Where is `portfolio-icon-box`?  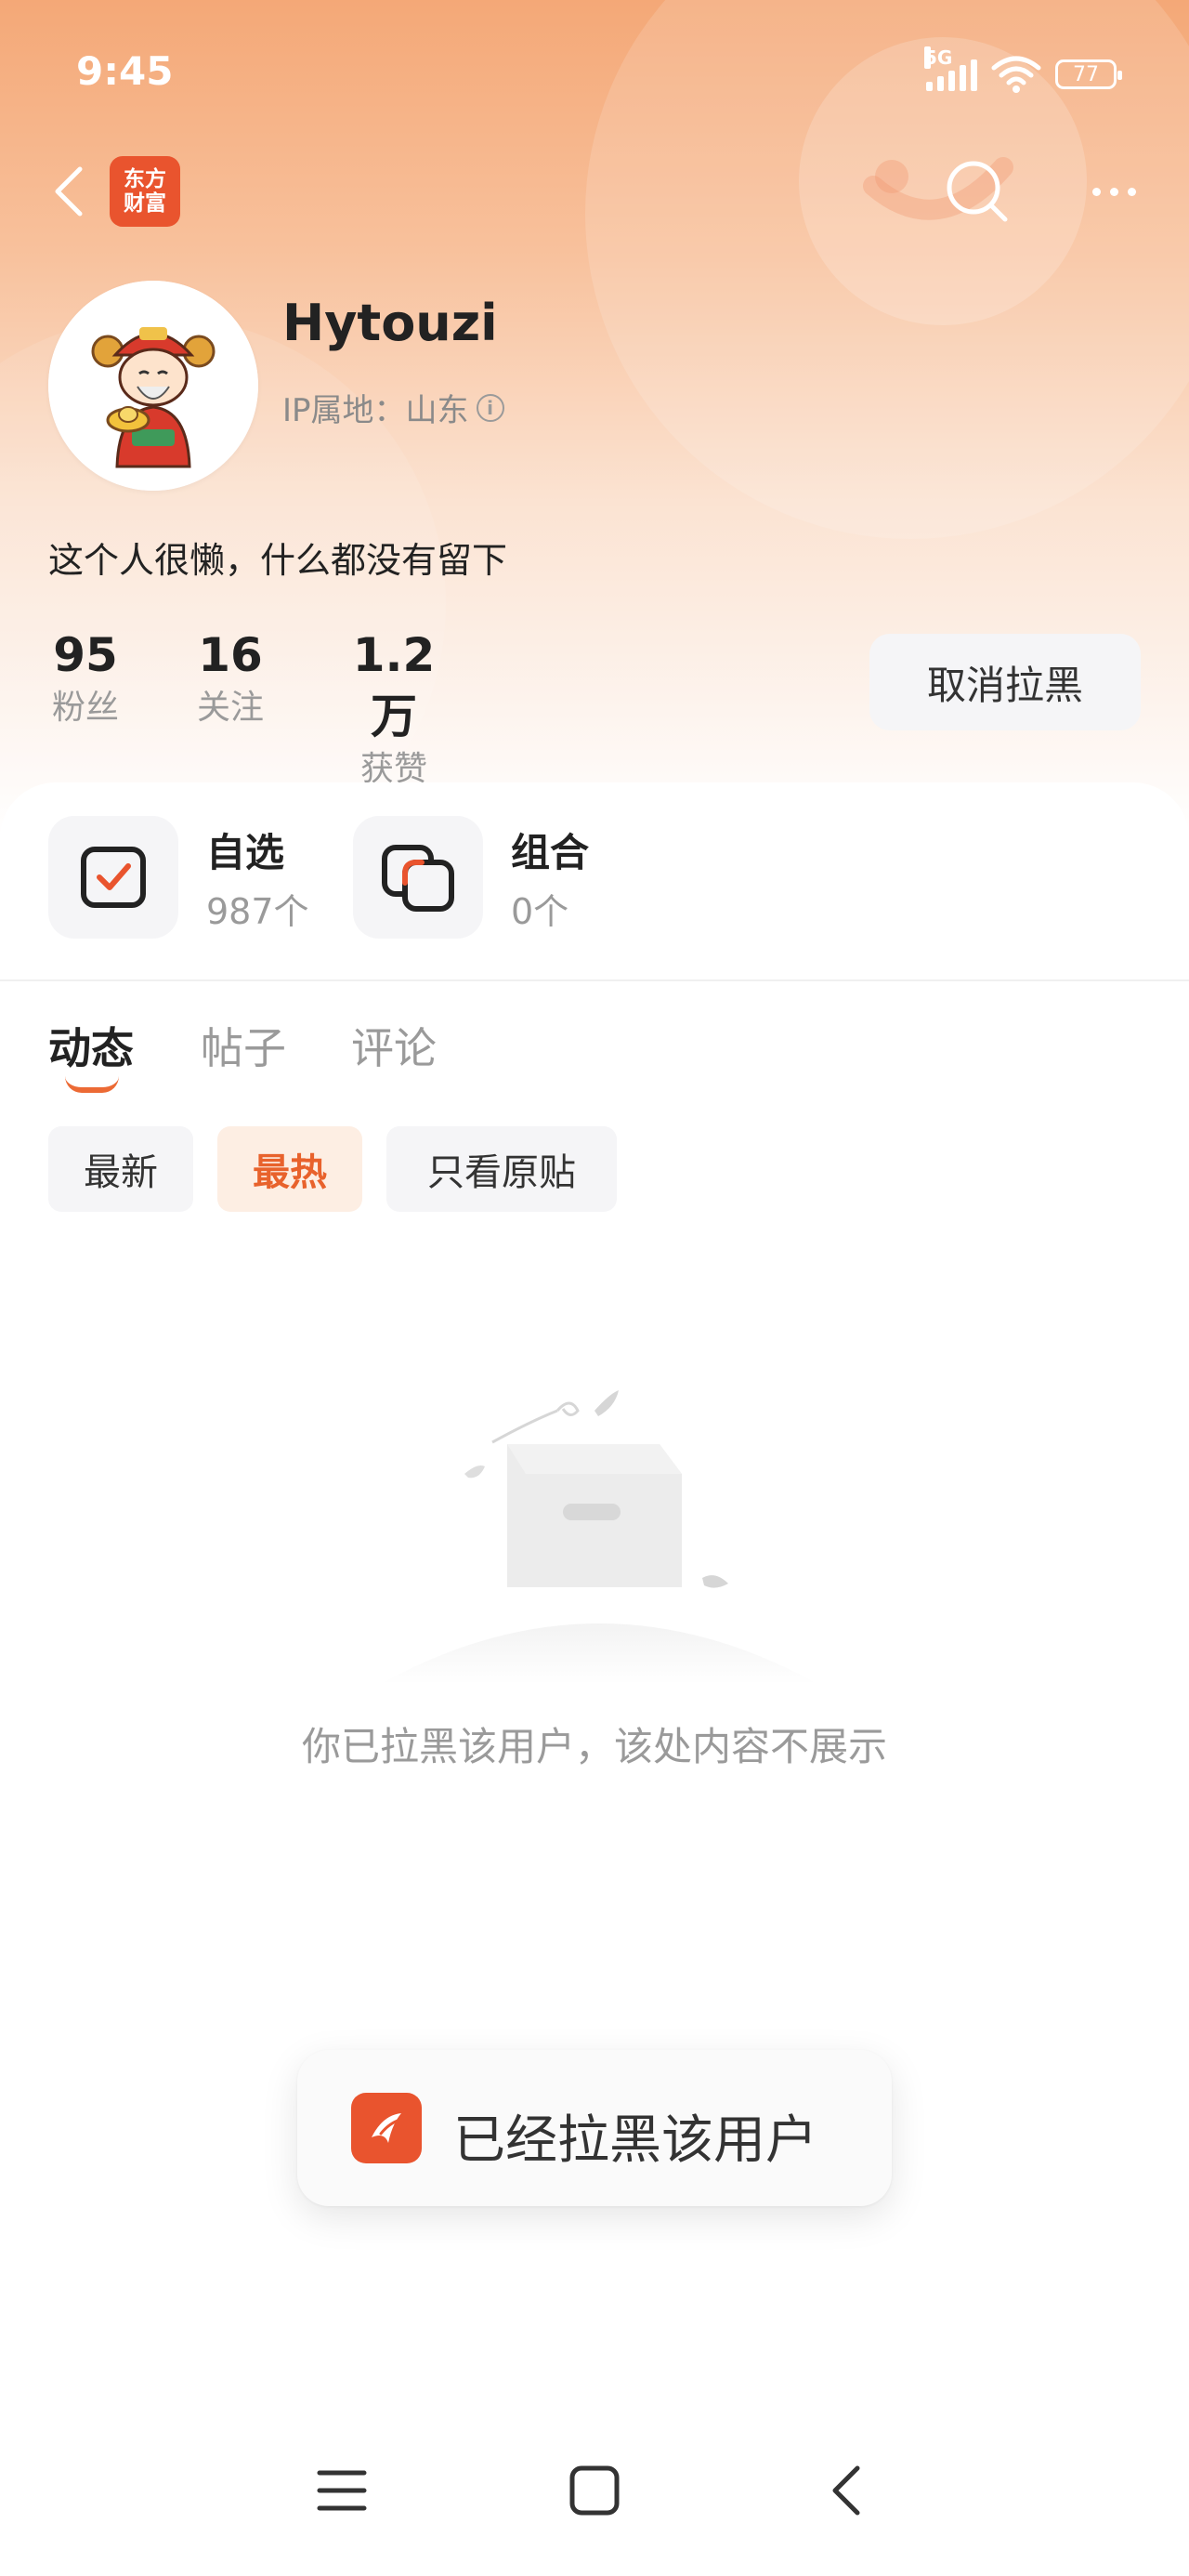
portfolio-icon-box is located at coordinates (418, 877).